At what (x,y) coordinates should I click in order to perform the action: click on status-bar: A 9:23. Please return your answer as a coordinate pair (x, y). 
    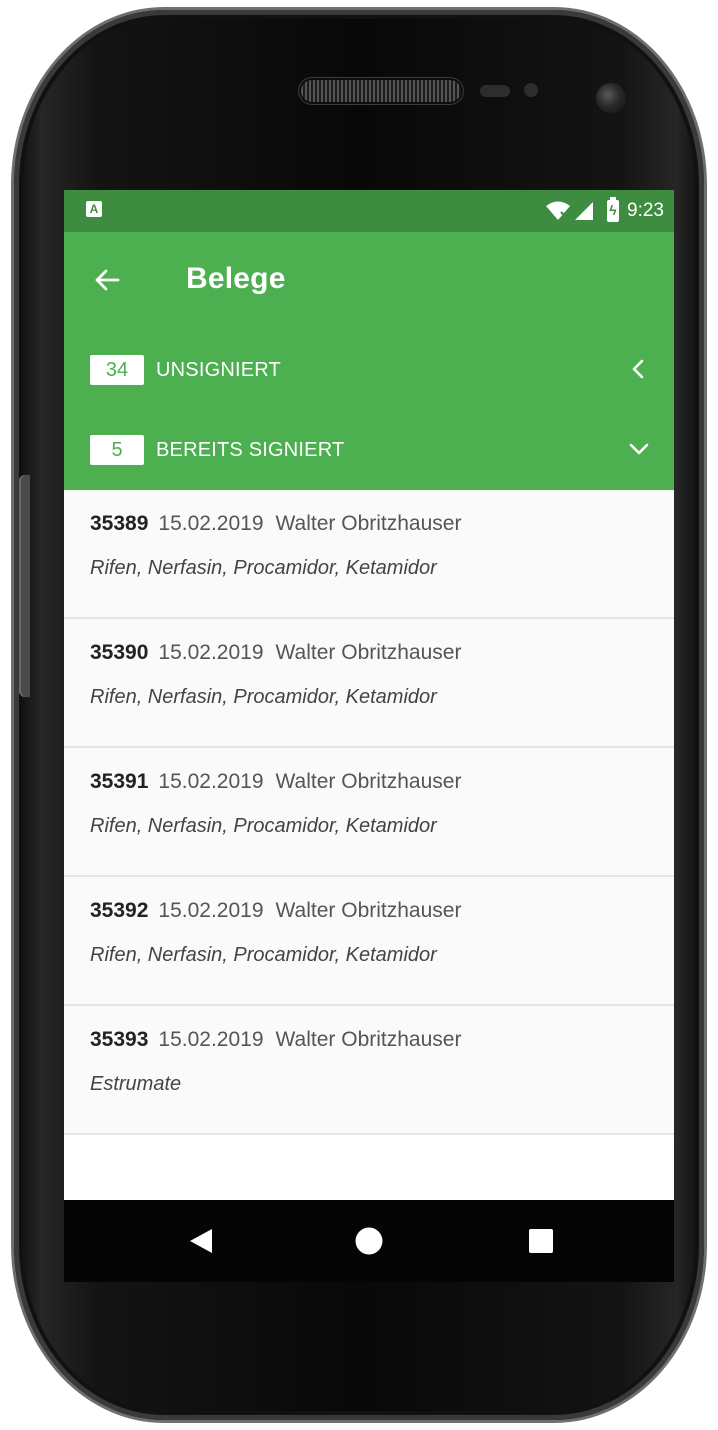
    Looking at the image, I should click on (369, 211).